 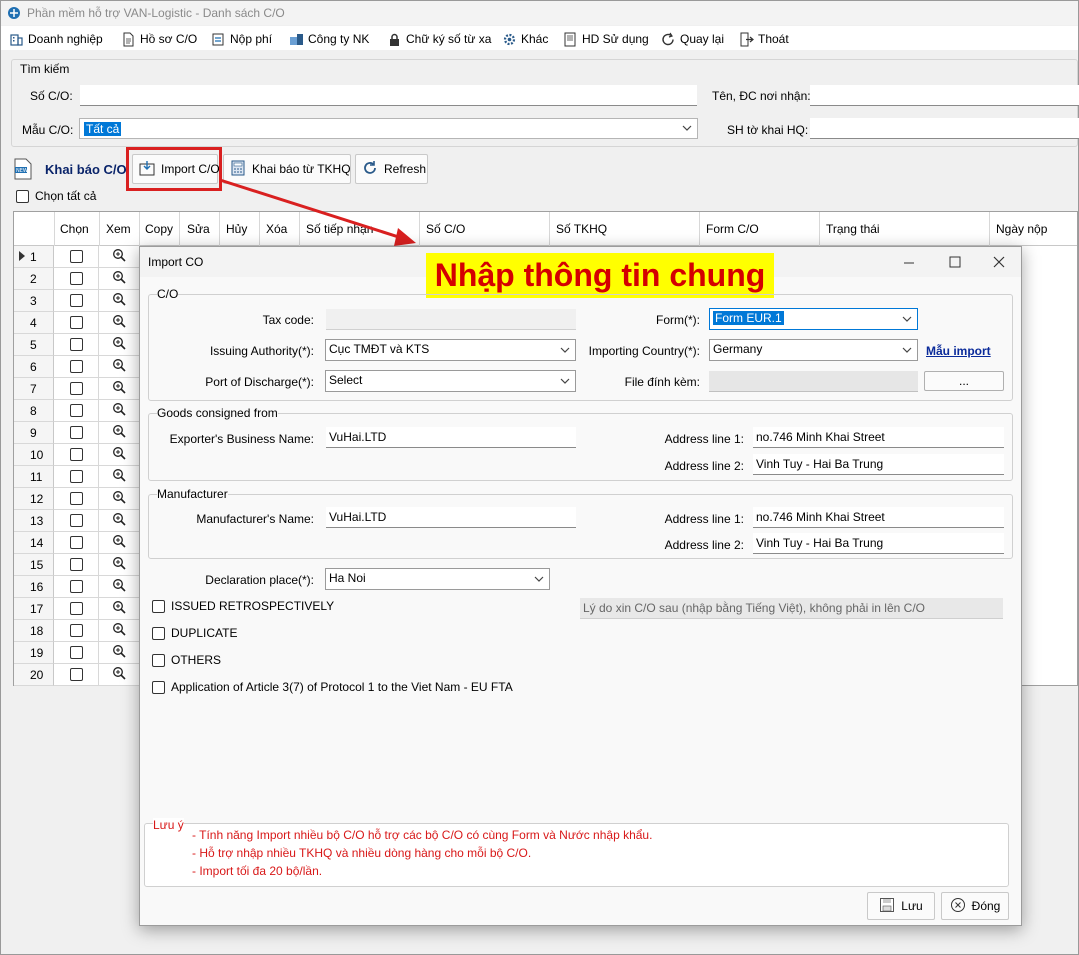 I want to click on table-row: 12, so click(x=76, y=499).